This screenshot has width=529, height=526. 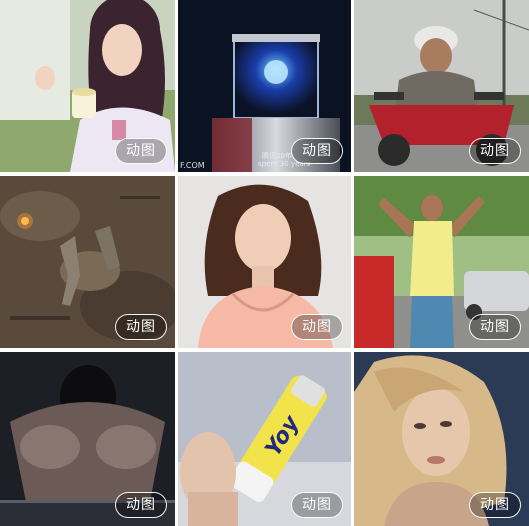 I want to click on gif-tile-dancing-man: 动图, so click(x=441, y=262).